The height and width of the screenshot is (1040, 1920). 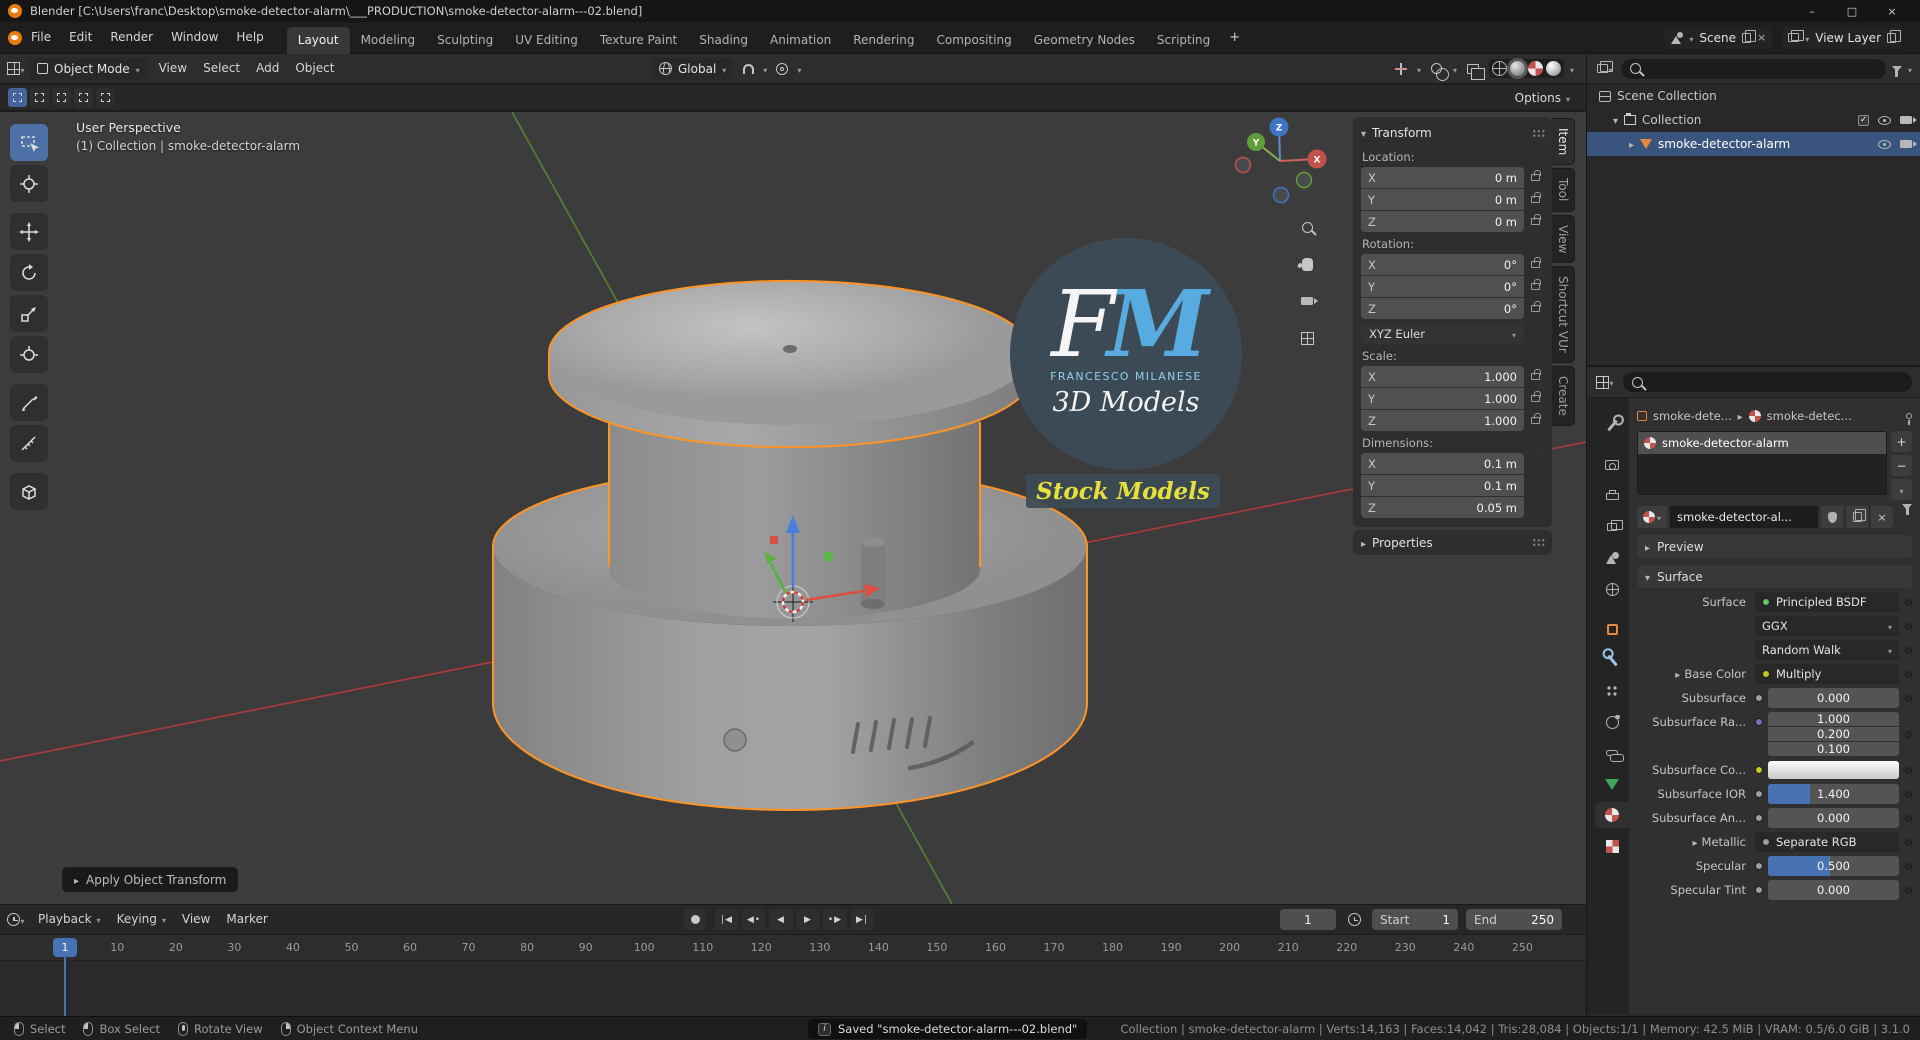 What do you see at coordinates (835, 919) in the screenshot?
I see `transport-button: •▶` at bounding box center [835, 919].